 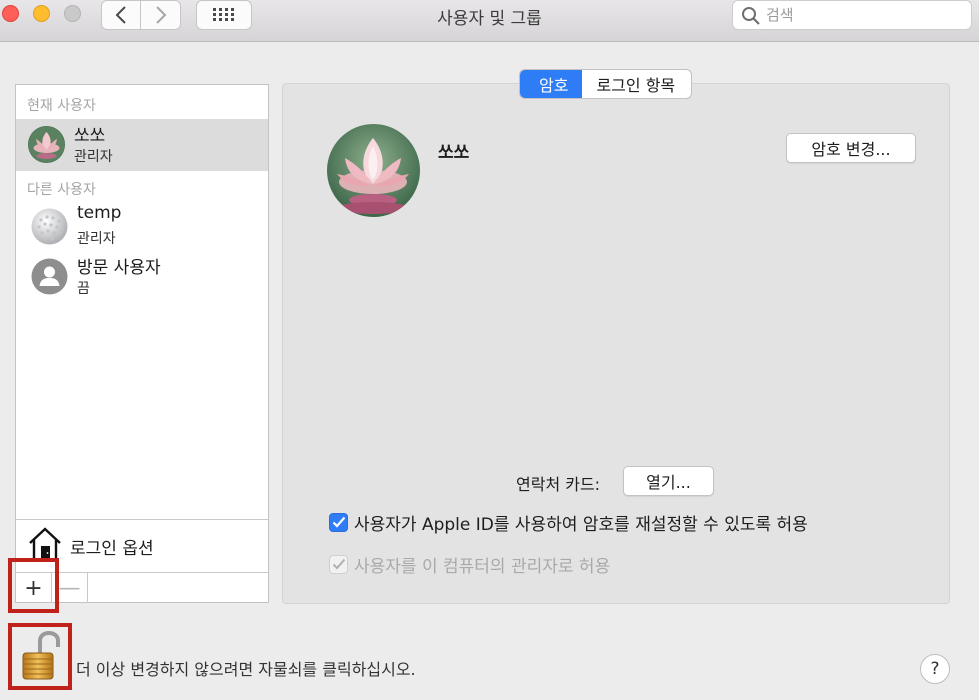 What do you see at coordinates (99, 213) in the screenshot?
I see `user-name: temp` at bounding box center [99, 213].